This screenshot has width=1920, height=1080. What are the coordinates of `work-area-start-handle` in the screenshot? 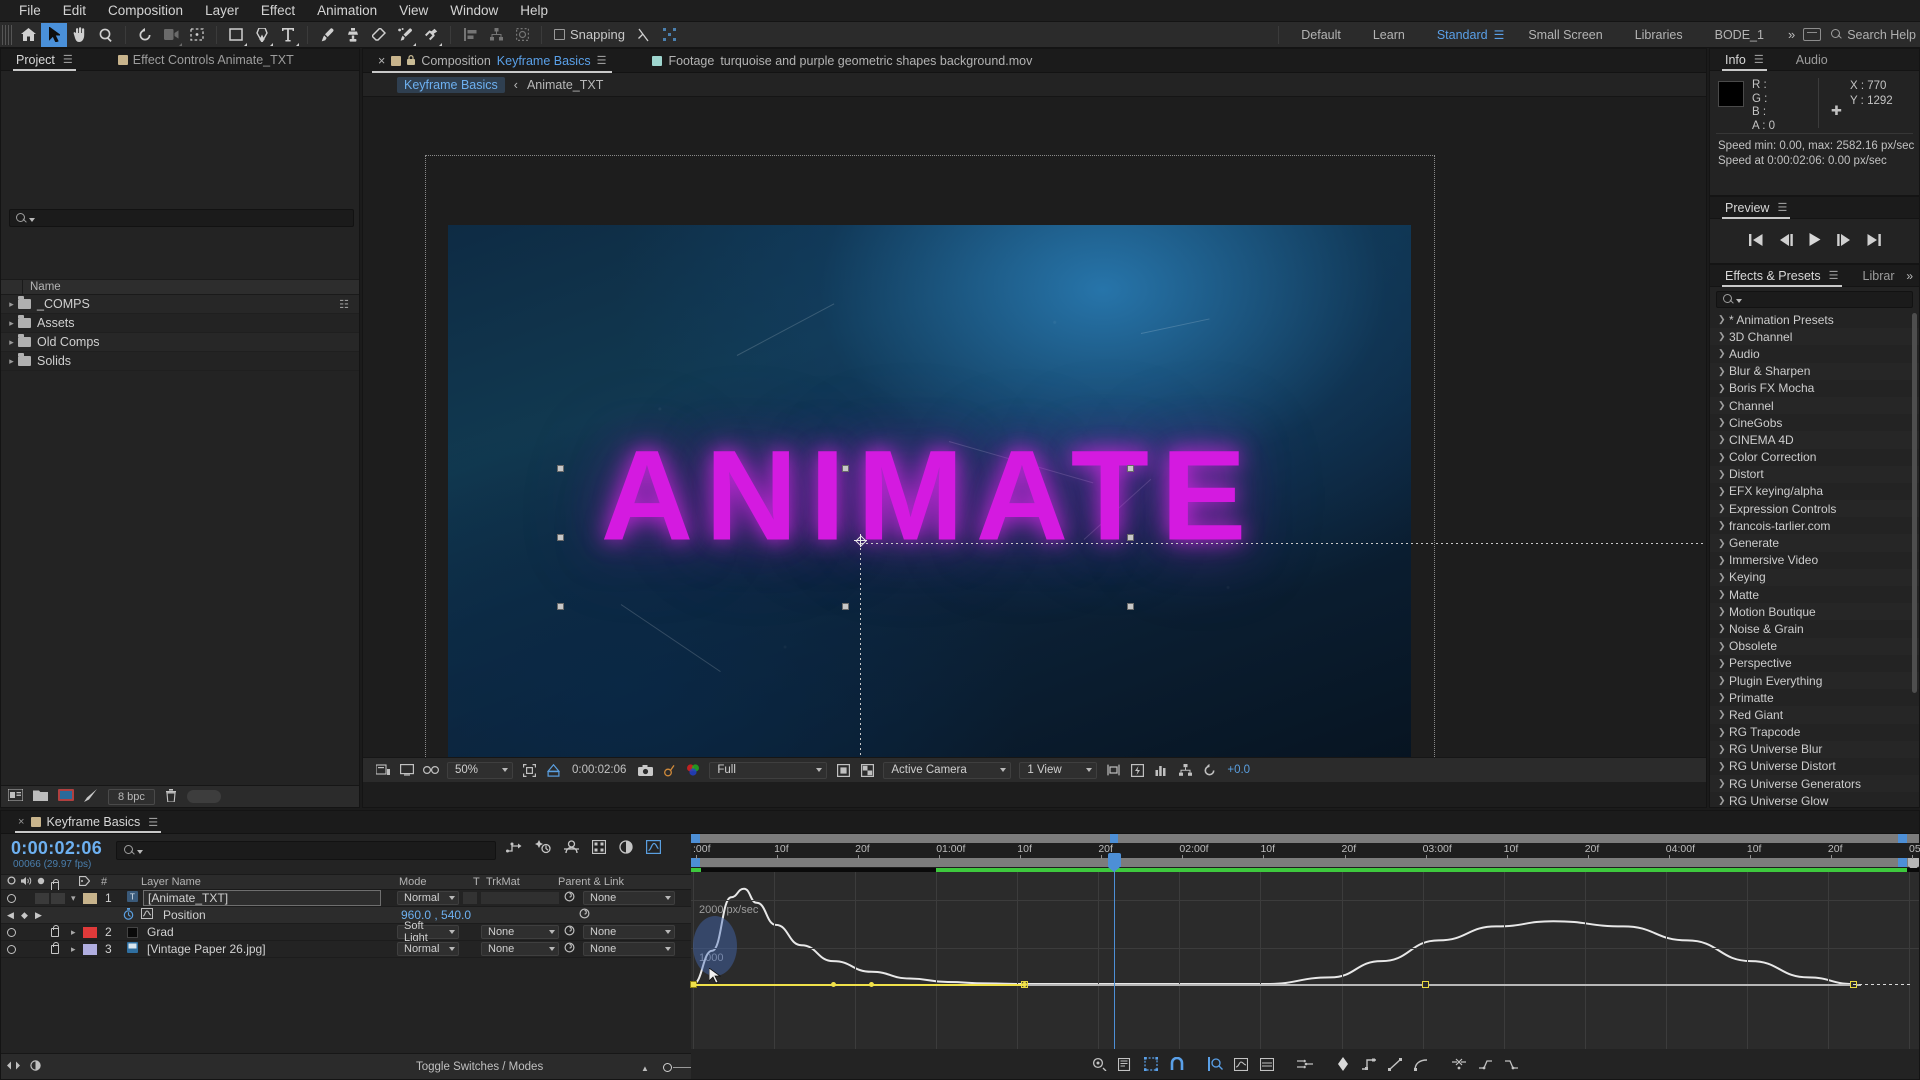 It's located at (695, 838).